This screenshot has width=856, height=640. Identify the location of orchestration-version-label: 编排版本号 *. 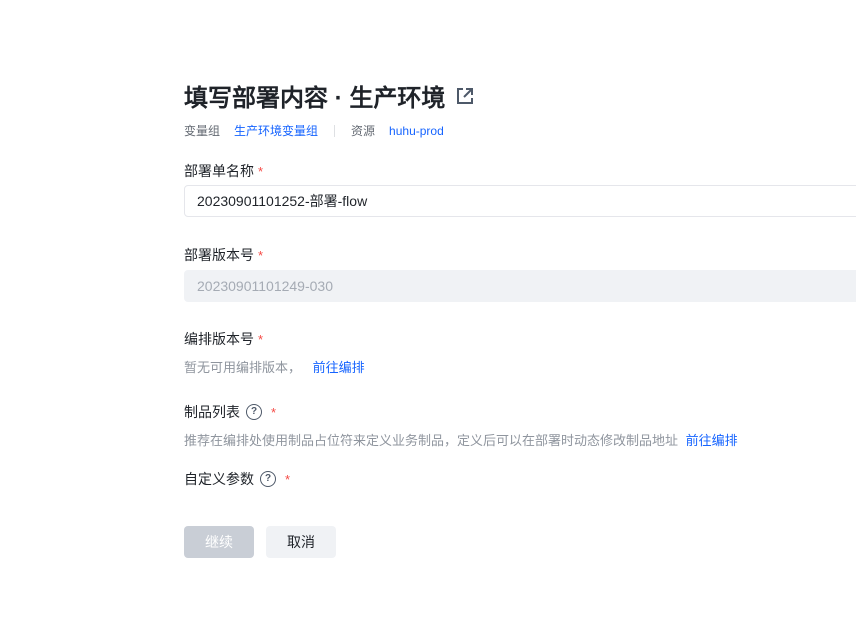
(223, 339).